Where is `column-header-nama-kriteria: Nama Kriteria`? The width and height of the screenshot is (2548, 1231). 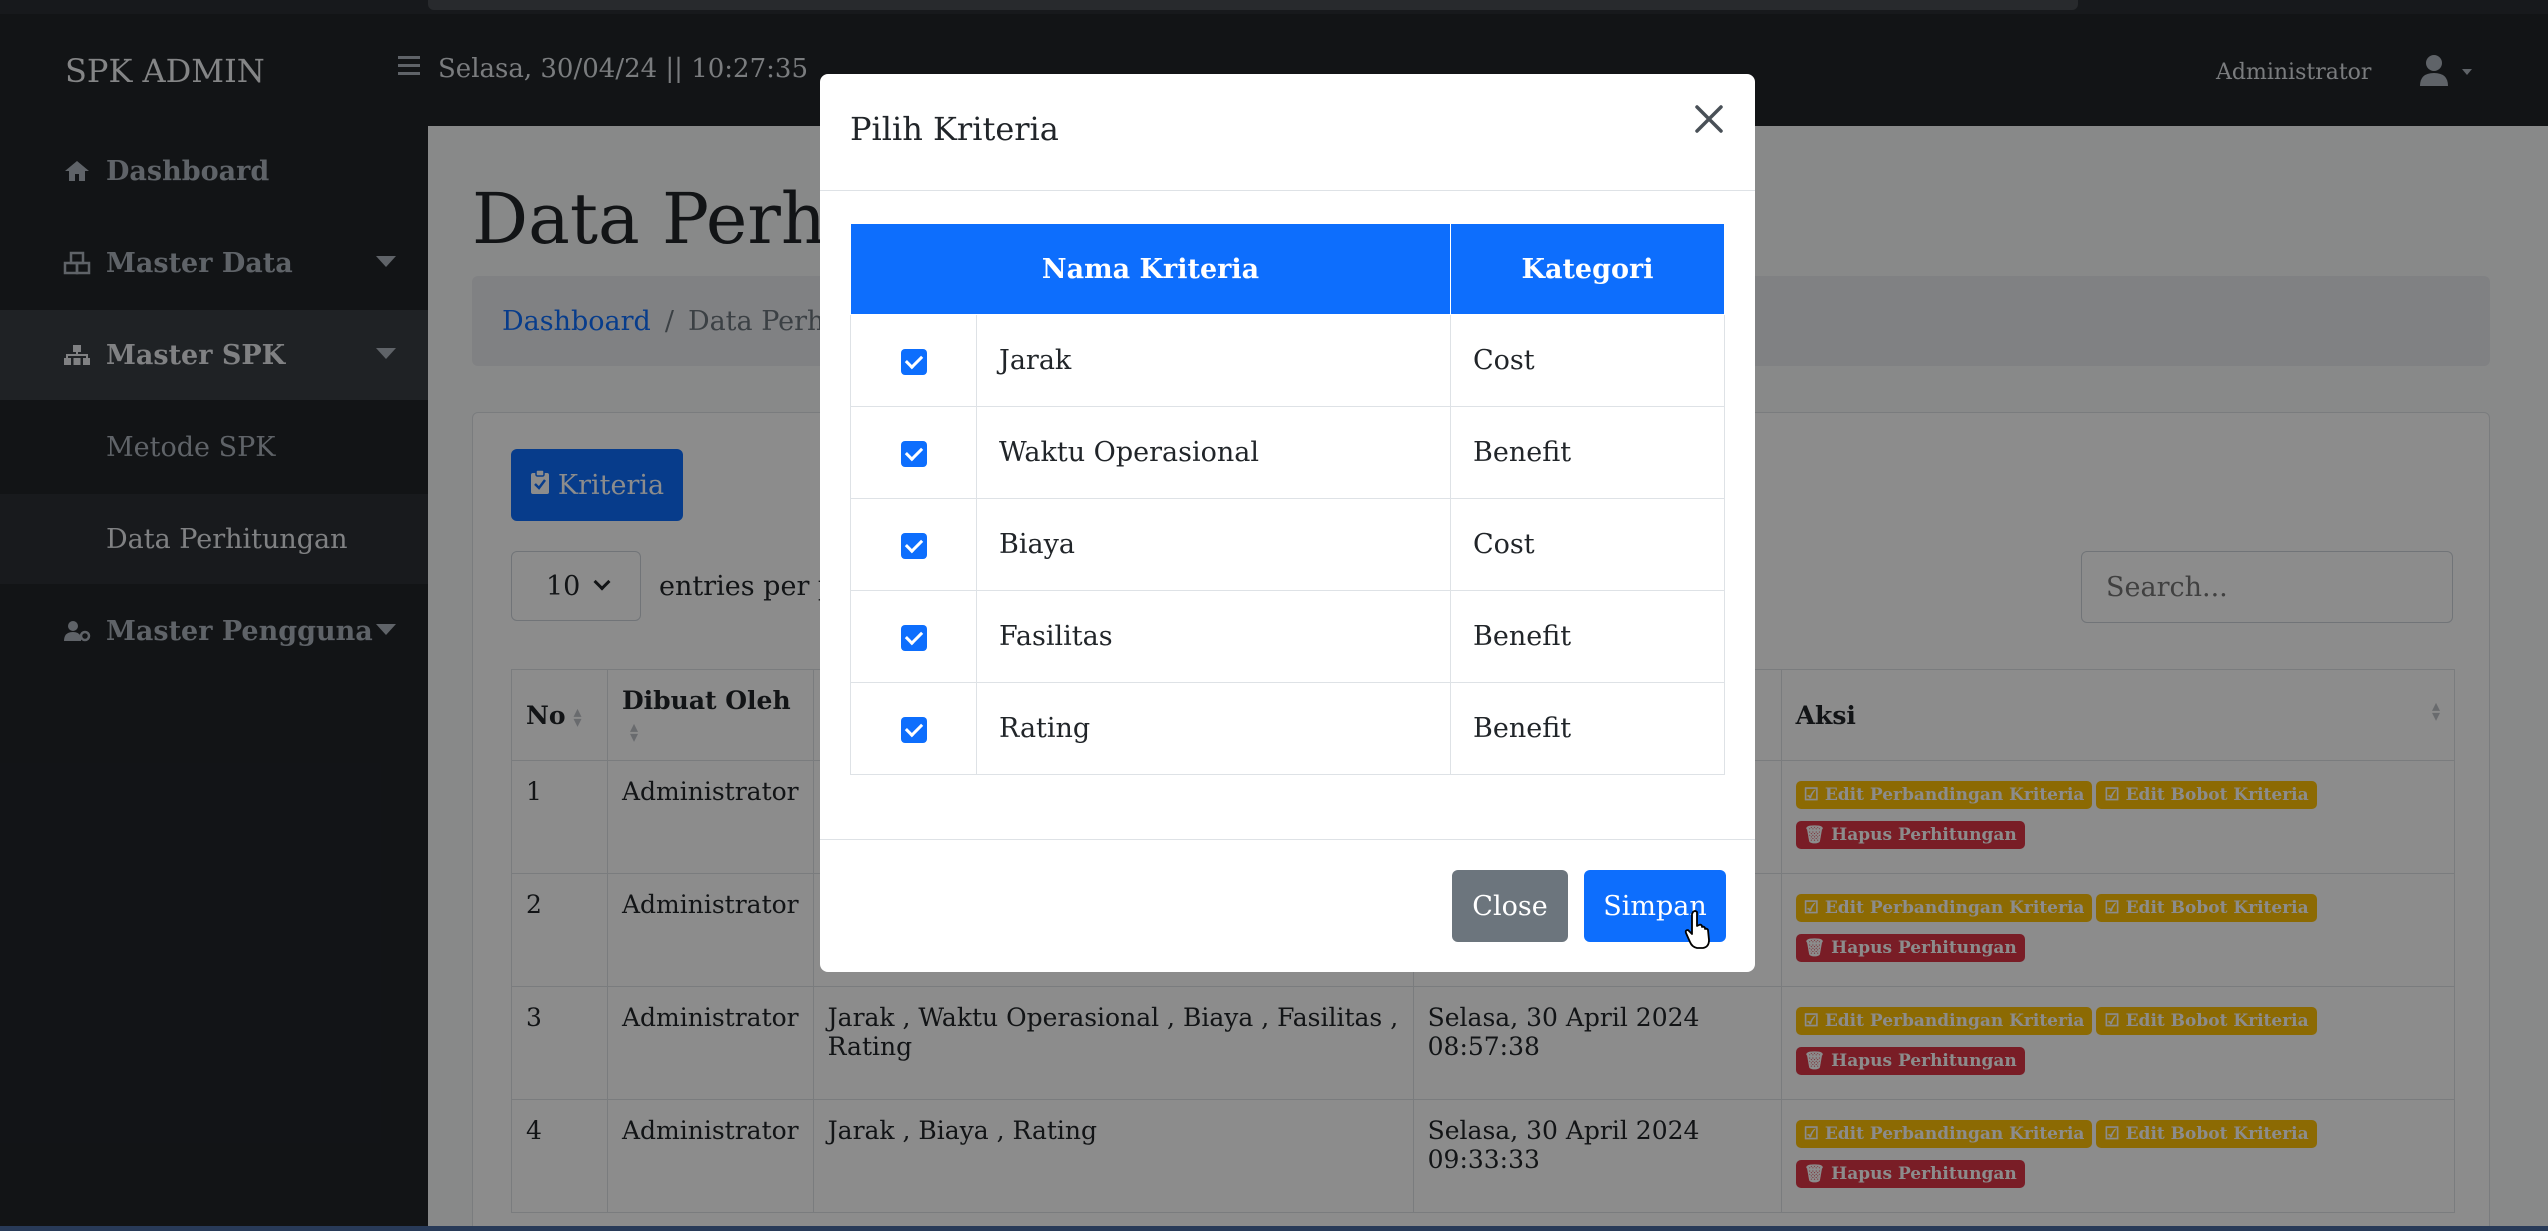
column-header-nama-kriteria: Nama Kriteria is located at coordinates (1150, 269).